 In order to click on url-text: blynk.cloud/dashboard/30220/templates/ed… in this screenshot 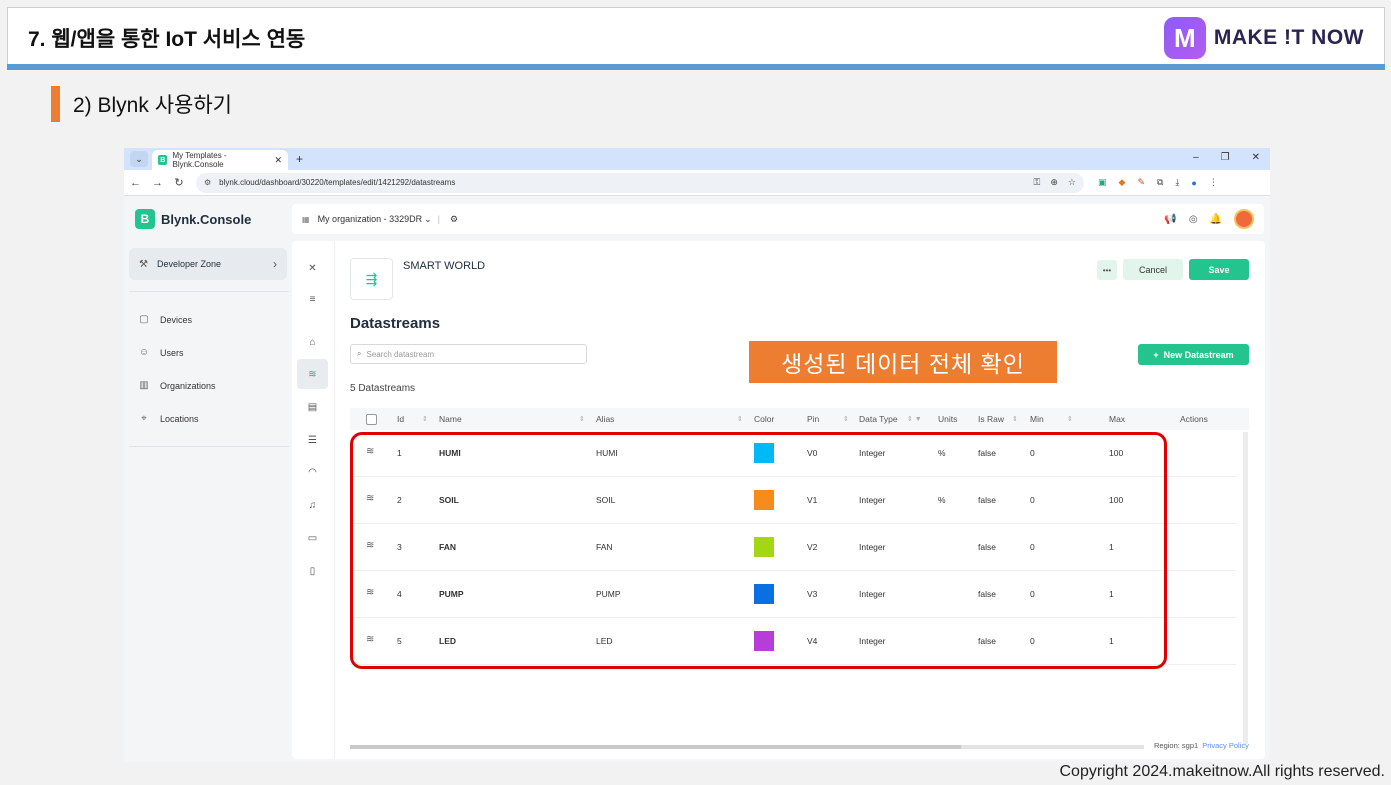, I will do `click(337, 182)`.